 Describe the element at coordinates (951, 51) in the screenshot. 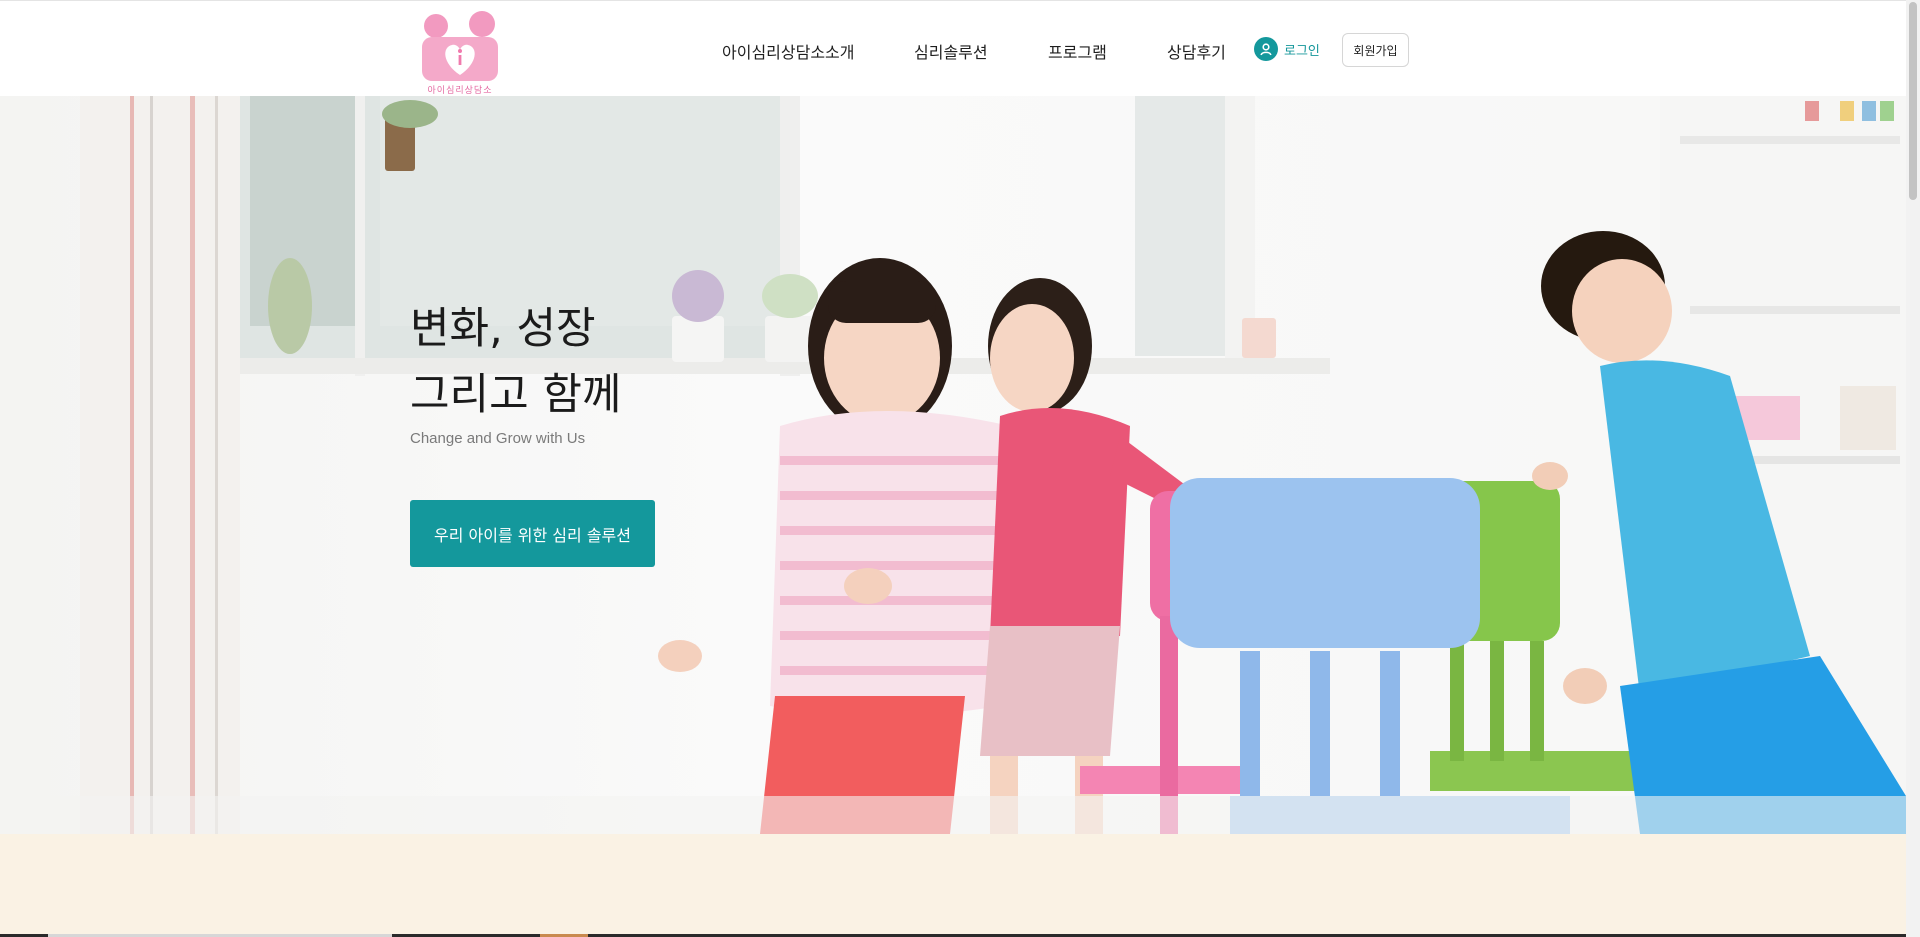

I see `nav-item-solution: 심리솔루션` at that location.